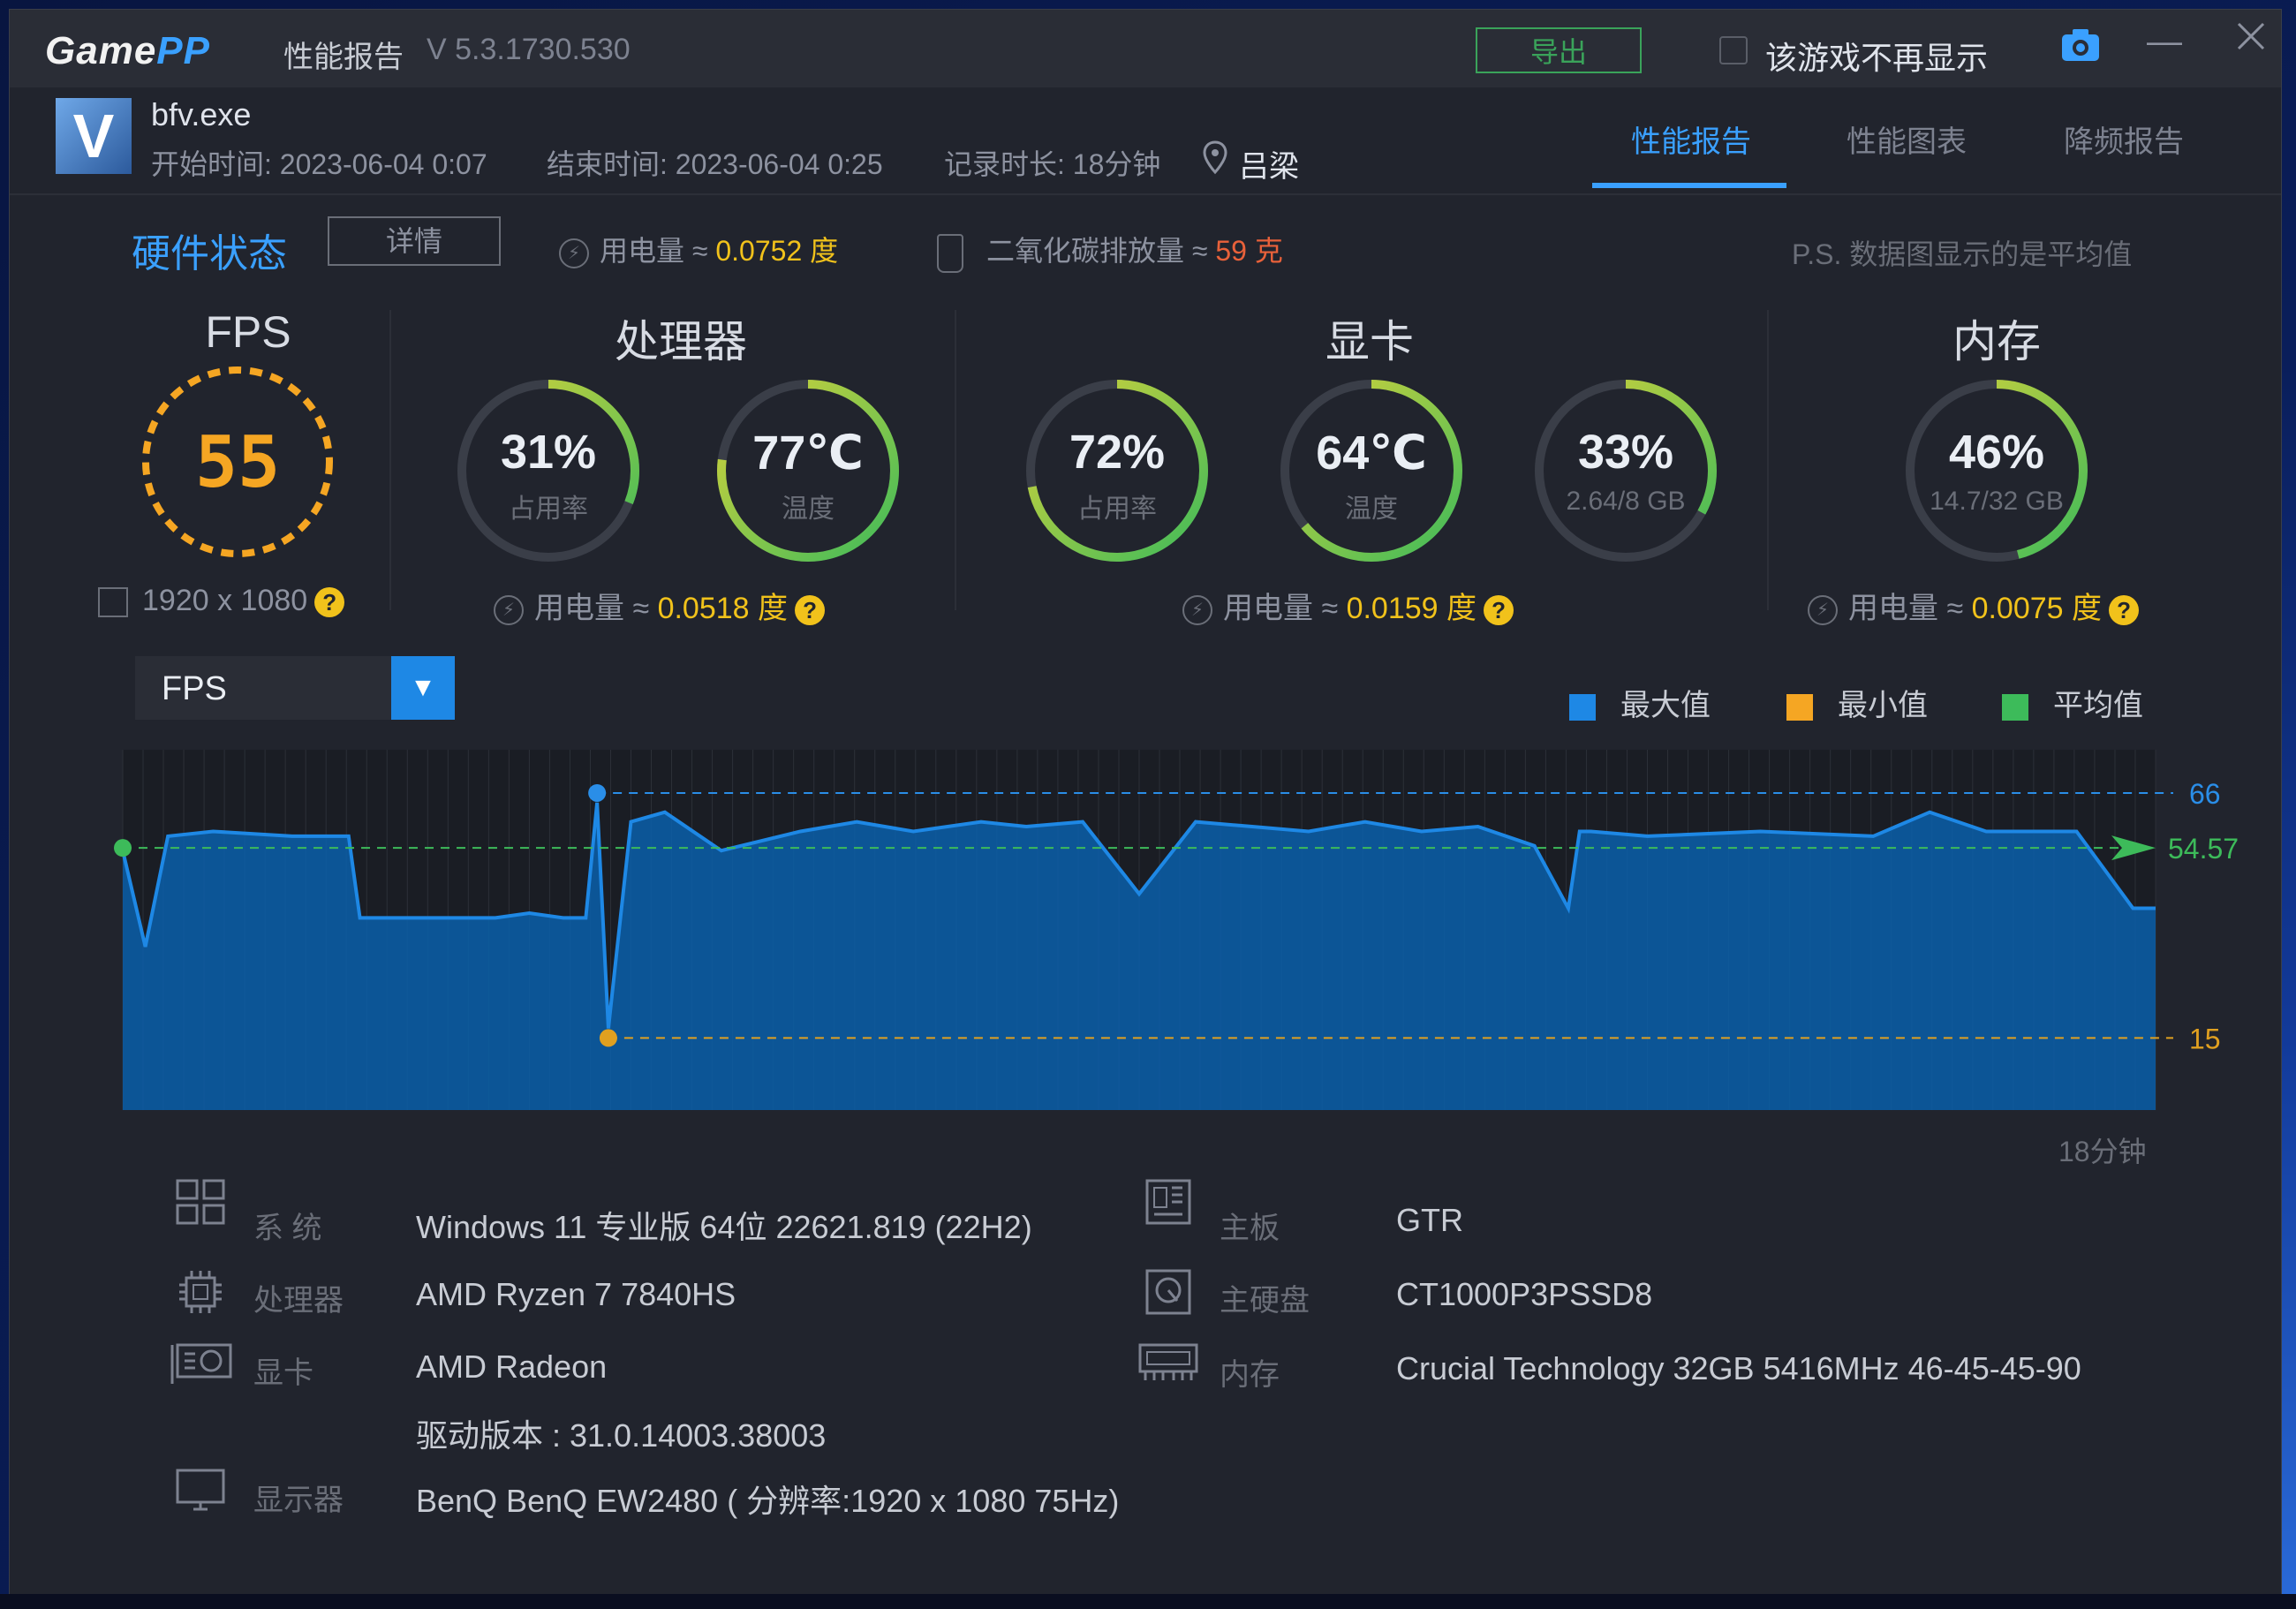  What do you see at coordinates (201, 1362) in the screenshot?
I see `graphics-card-icon` at bounding box center [201, 1362].